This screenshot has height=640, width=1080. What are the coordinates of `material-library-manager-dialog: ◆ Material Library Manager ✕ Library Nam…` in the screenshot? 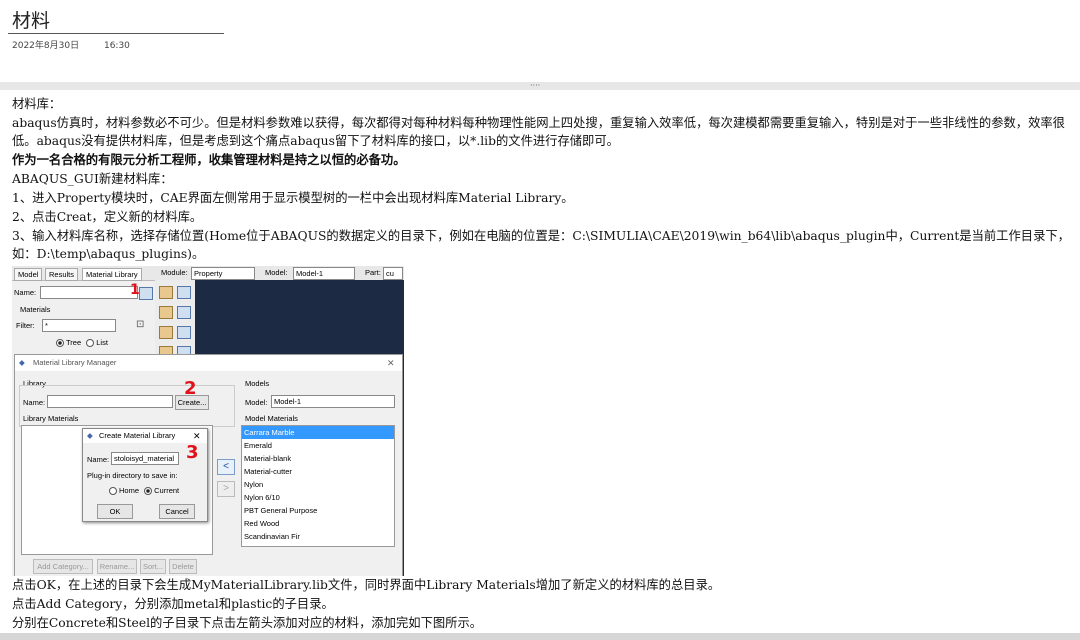 It's located at (208, 465).